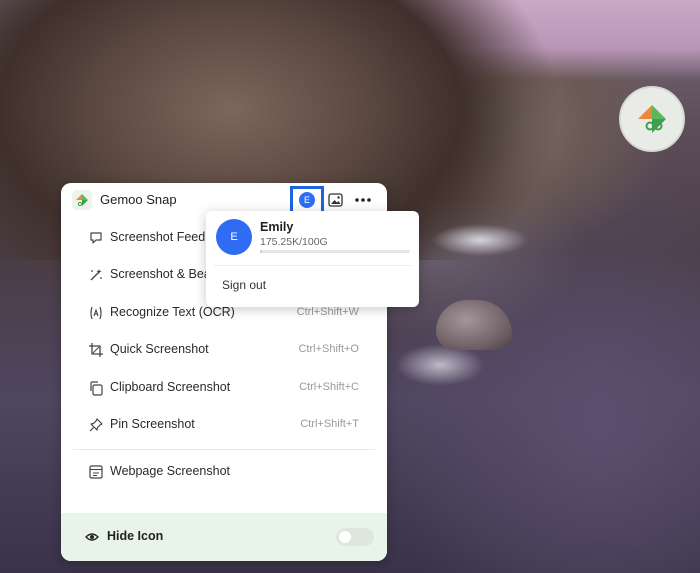 This screenshot has height=573, width=700. Describe the element at coordinates (96, 388) in the screenshot. I see `clipboard-icon` at that location.